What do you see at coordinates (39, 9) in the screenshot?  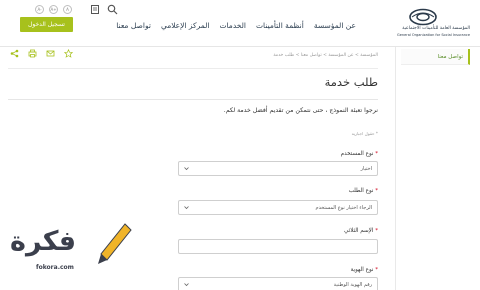 I see `font-decrease-button: A-` at bounding box center [39, 9].